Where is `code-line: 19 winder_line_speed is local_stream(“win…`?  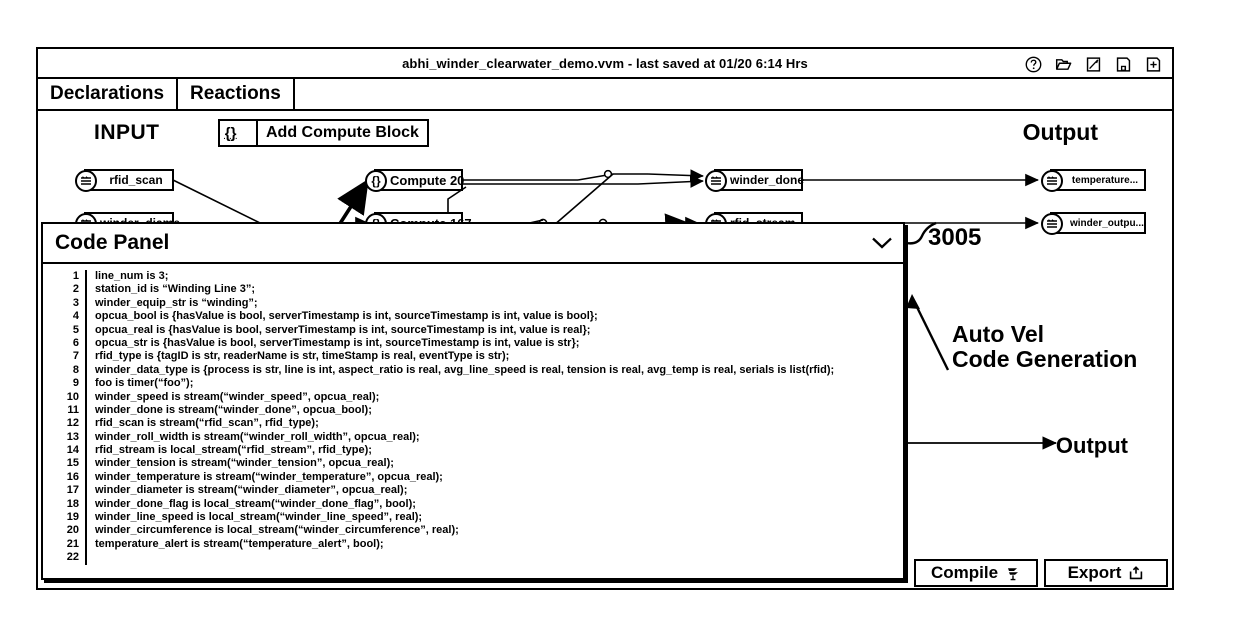
code-line: 19 winder_line_speed is local_stream(“win… is located at coordinates (473, 518).